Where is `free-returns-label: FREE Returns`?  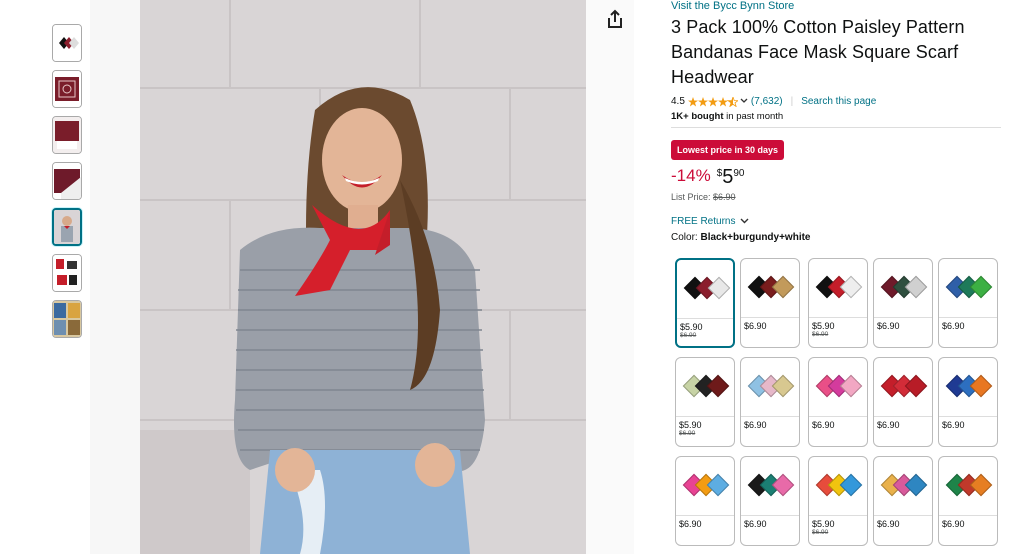
free-returns-label: FREE Returns is located at coordinates (703, 221).